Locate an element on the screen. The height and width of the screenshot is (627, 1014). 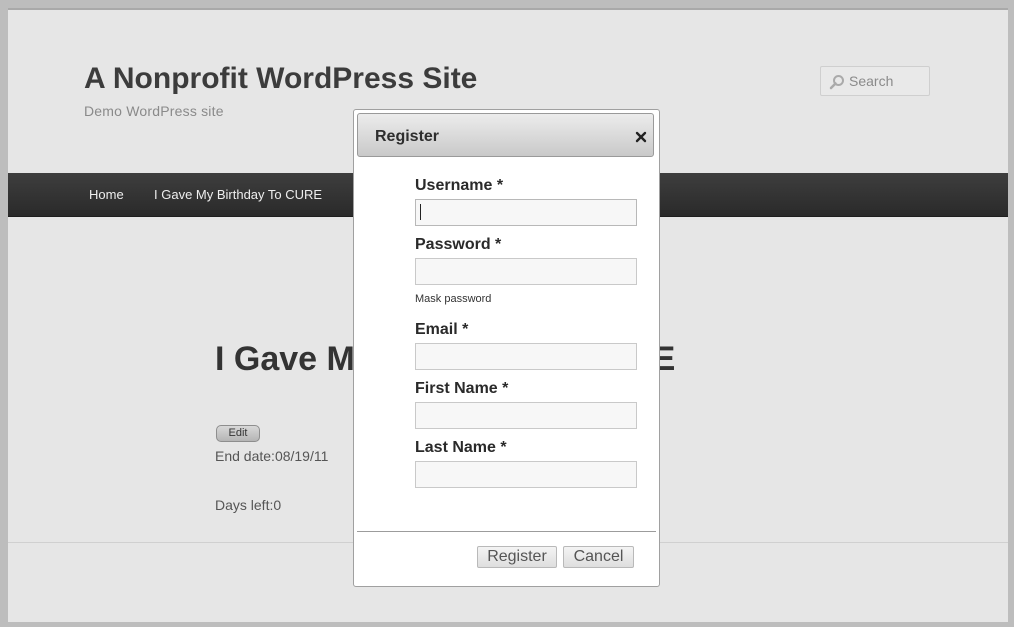
search-box is located at coordinates (875, 81).